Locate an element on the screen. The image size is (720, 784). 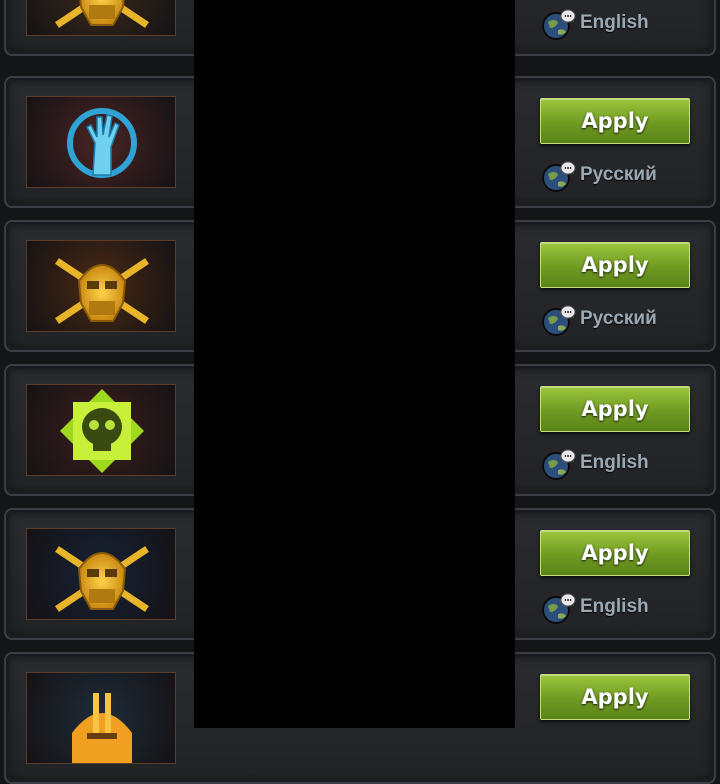
green-gas-mask-skull-emblem is located at coordinates (101, 430).